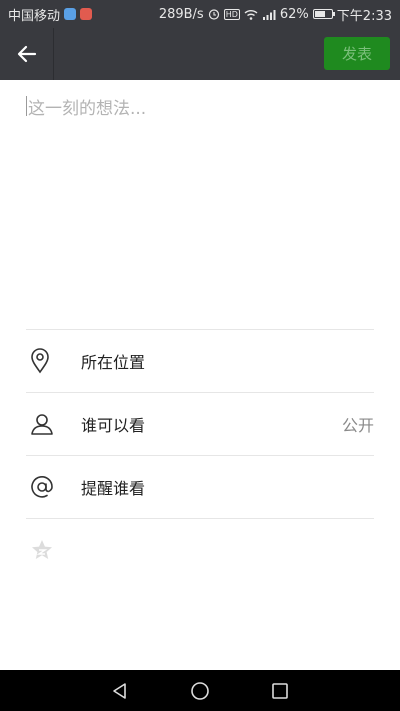 The image size is (400, 711). What do you see at coordinates (357, 53) in the screenshot?
I see `publish-button: 发表` at bounding box center [357, 53].